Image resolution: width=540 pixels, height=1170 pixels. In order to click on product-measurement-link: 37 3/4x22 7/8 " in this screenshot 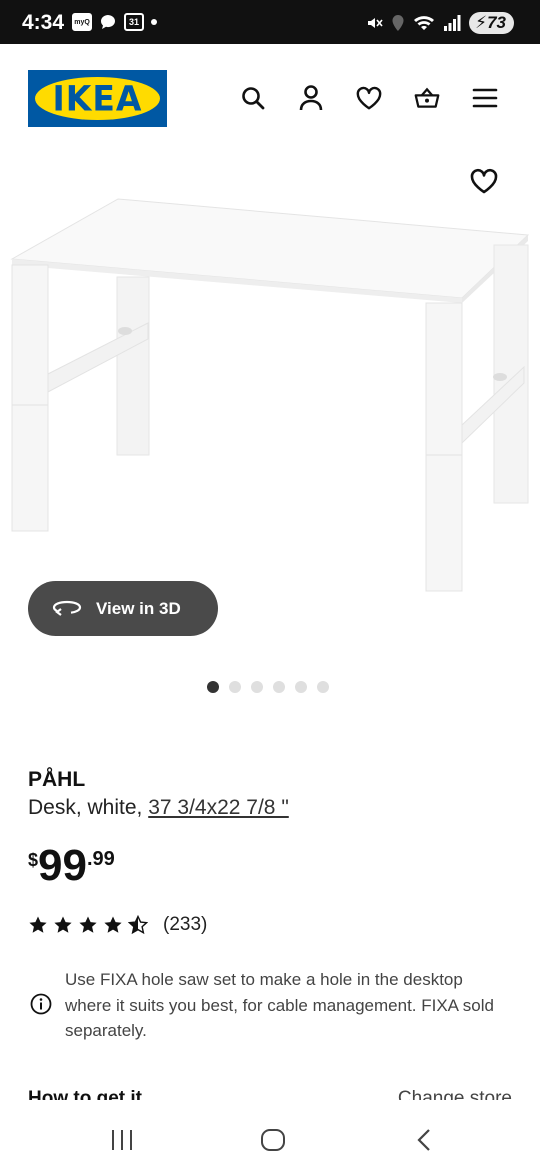, I will do `click(218, 807)`.